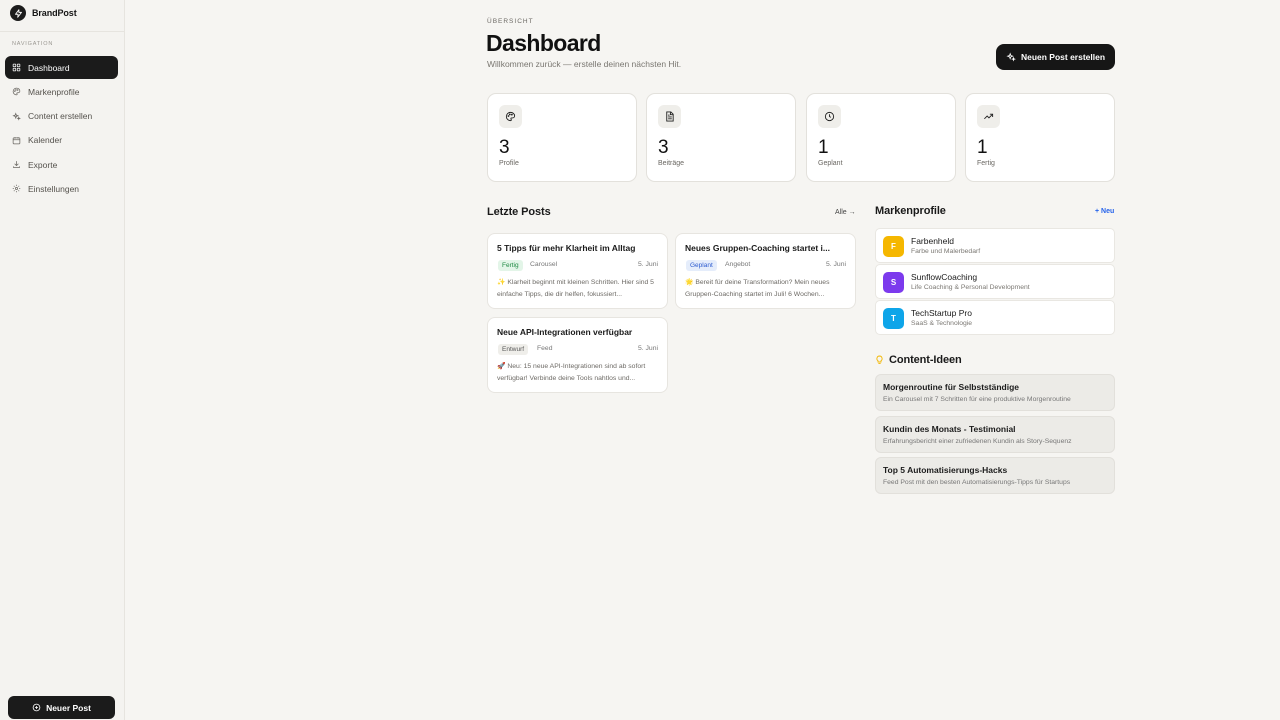 This screenshot has height=720, width=1280. I want to click on profile-name: TechStartup Pro, so click(941, 313).